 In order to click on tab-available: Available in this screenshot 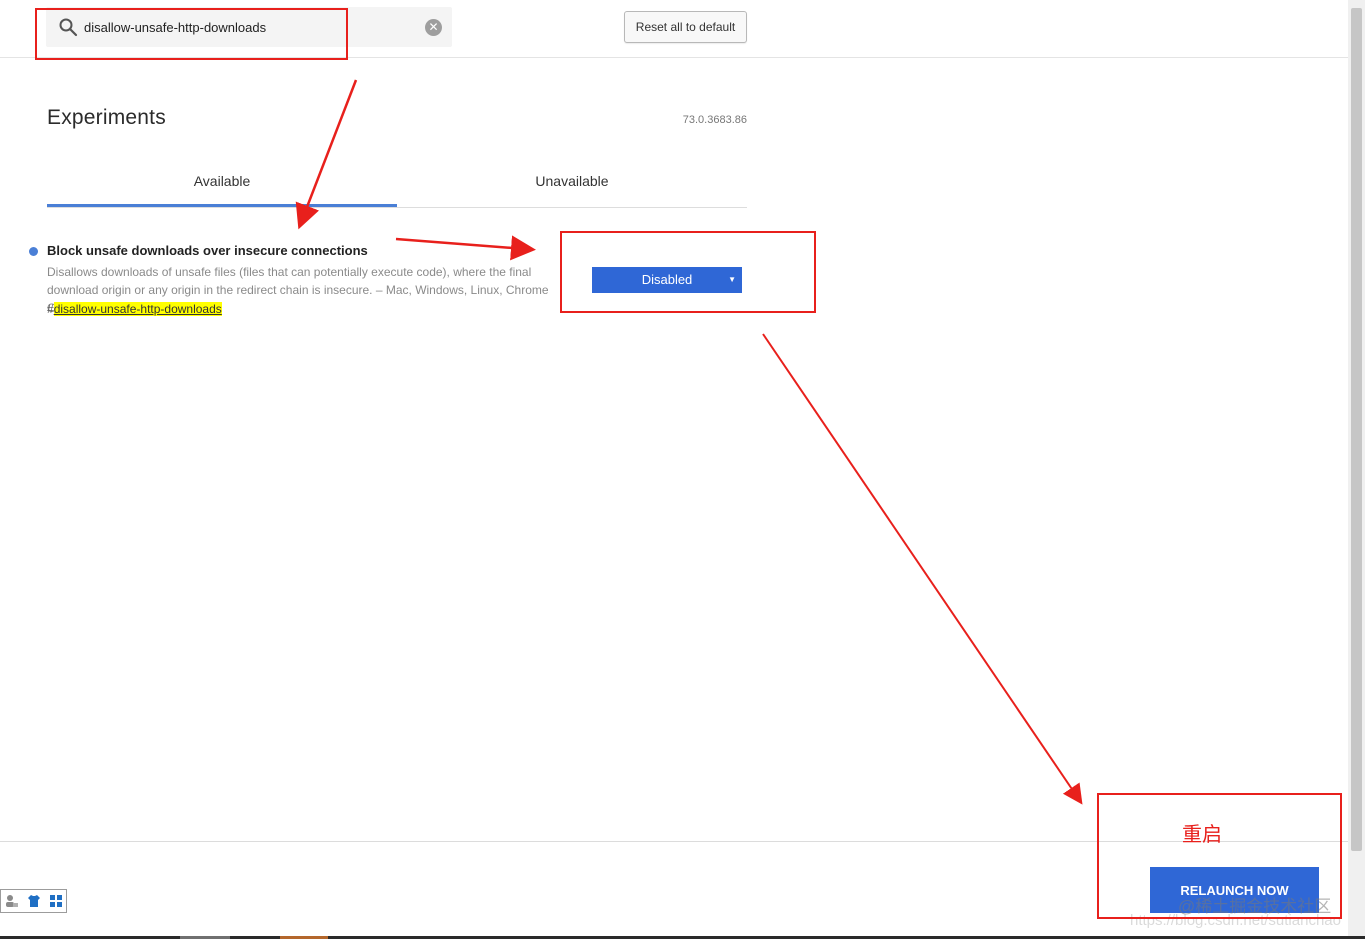, I will do `click(222, 186)`.